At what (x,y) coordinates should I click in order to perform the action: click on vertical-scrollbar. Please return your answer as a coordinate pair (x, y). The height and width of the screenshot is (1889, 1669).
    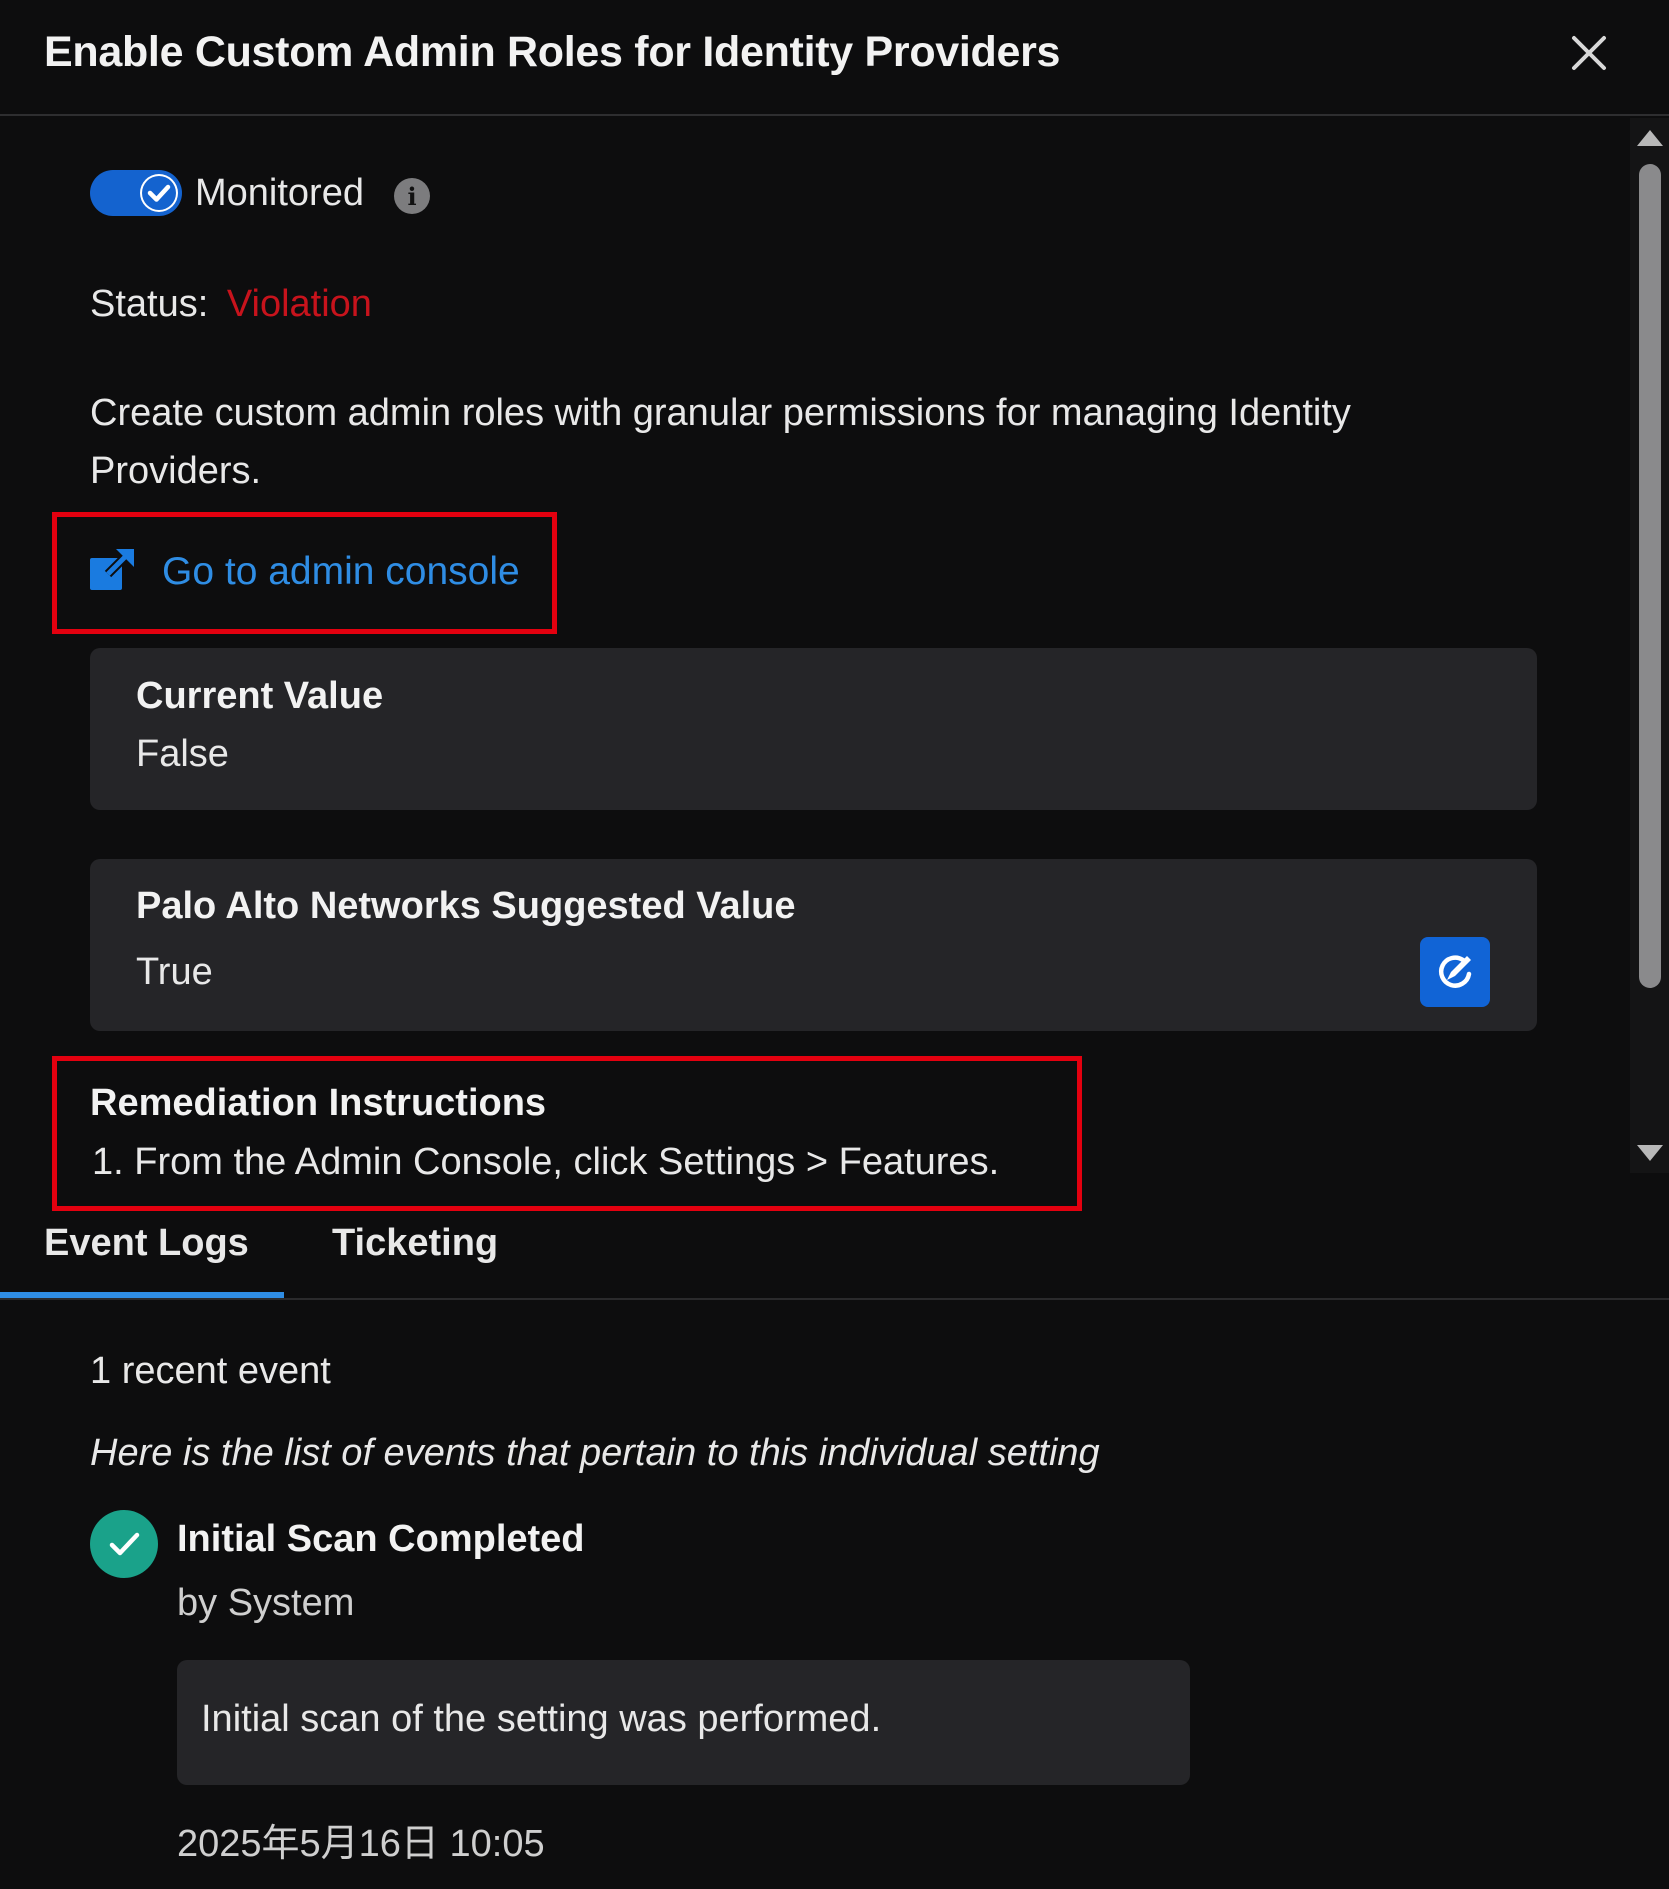
    Looking at the image, I should click on (1649, 645).